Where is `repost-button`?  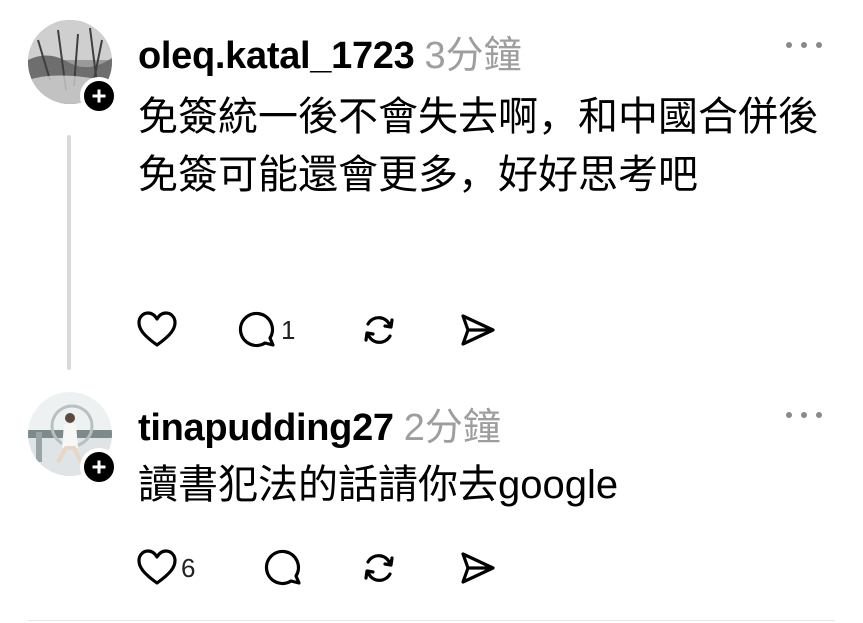 repost-button is located at coordinates (379, 568).